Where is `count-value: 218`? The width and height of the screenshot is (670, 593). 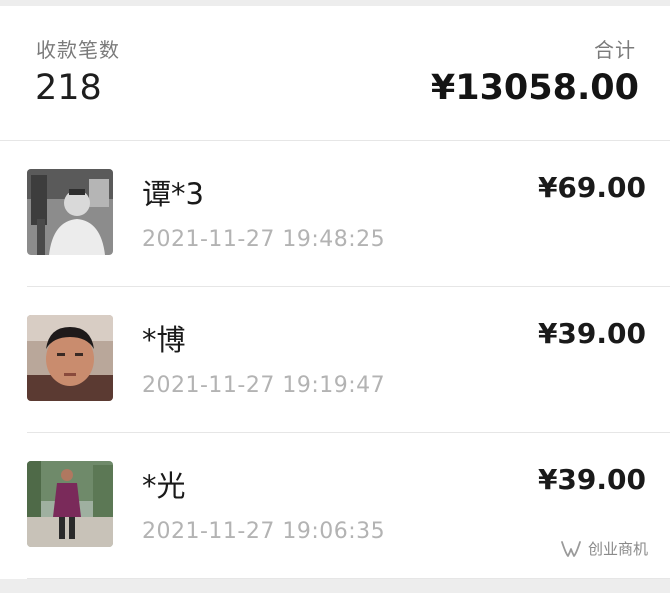
count-value: 218 is located at coordinates (68, 88).